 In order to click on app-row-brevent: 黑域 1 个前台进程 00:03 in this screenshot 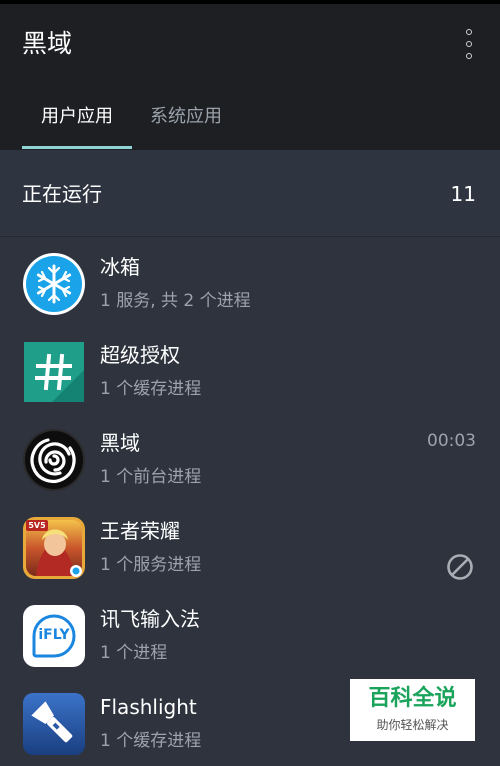, I will do `click(250, 458)`.